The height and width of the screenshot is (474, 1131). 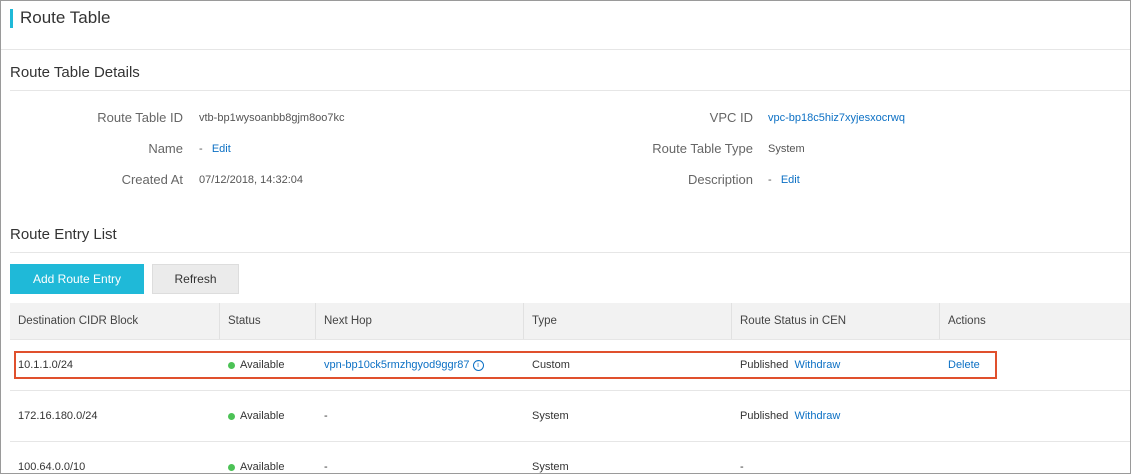 What do you see at coordinates (565, 25) in the screenshot?
I see `page-header: Route Table` at bounding box center [565, 25].